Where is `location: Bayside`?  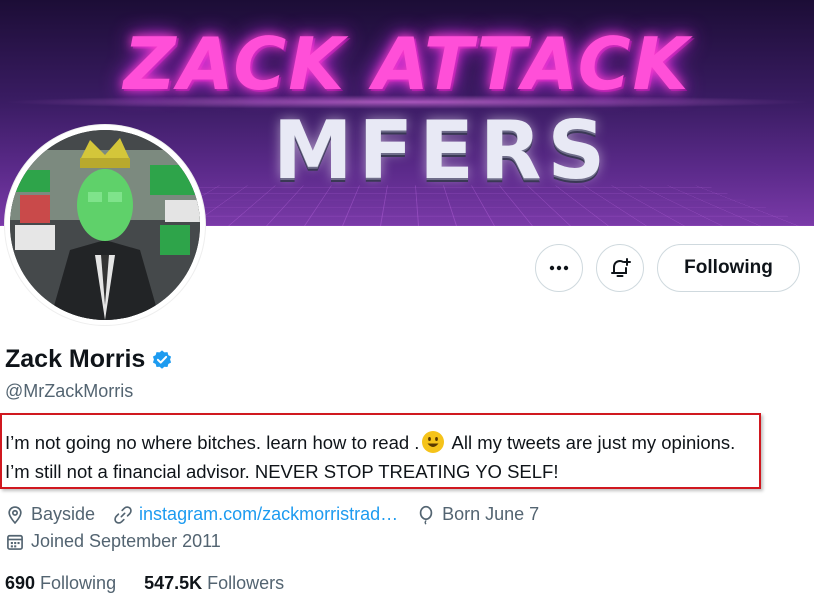 location: Bayside is located at coordinates (50, 514).